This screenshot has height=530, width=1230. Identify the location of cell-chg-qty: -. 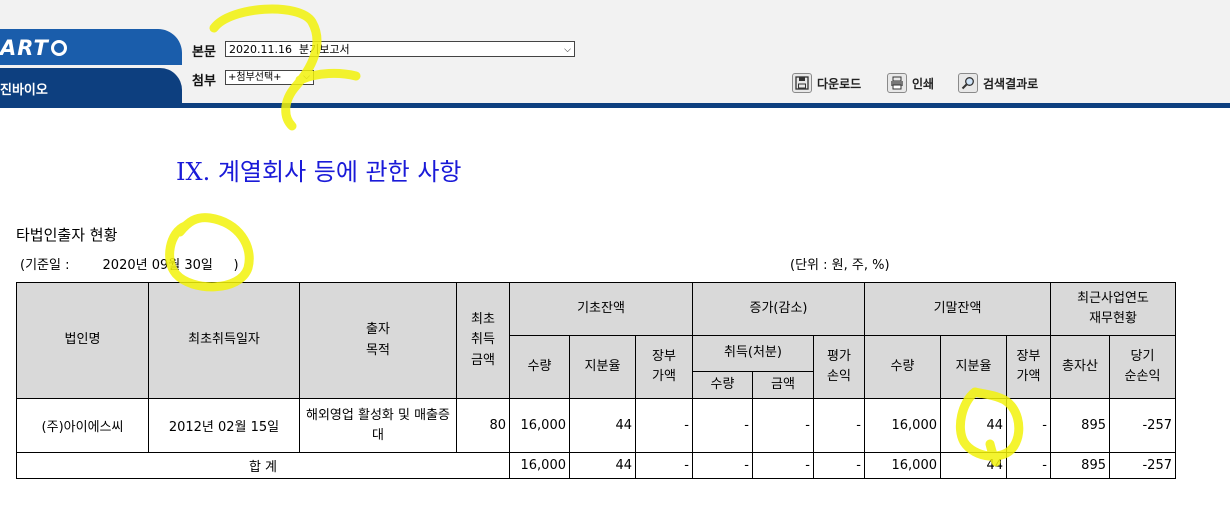
(722, 425).